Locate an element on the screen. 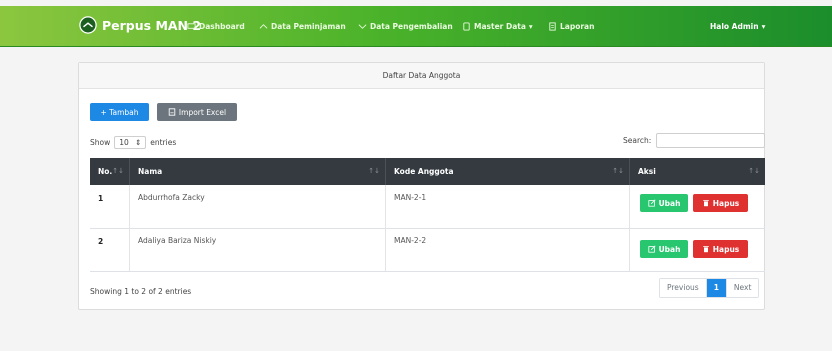 The width and height of the screenshot is (832, 351). folder-icon is located at coordinates (466, 26).